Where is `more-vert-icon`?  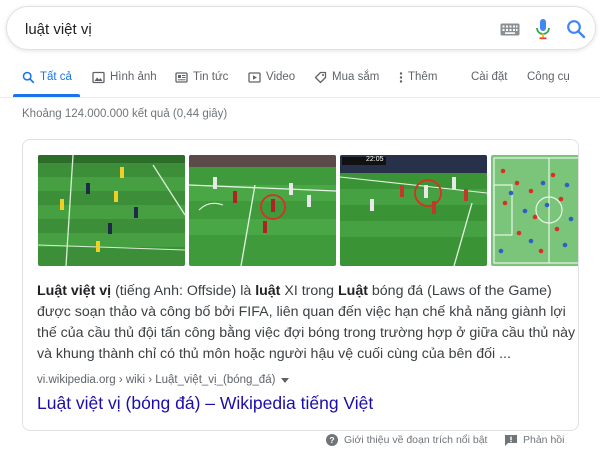 more-vert-icon is located at coordinates (401, 77).